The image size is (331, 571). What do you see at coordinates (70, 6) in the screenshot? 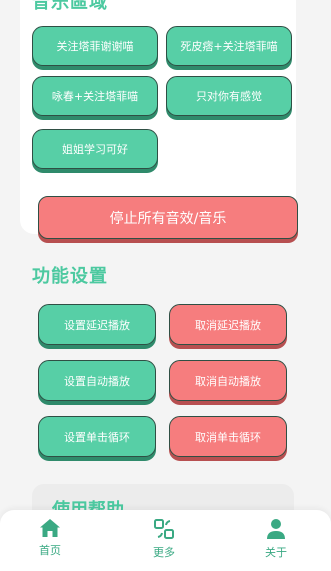
I see `music-section-title: 音乐區域` at bounding box center [70, 6].